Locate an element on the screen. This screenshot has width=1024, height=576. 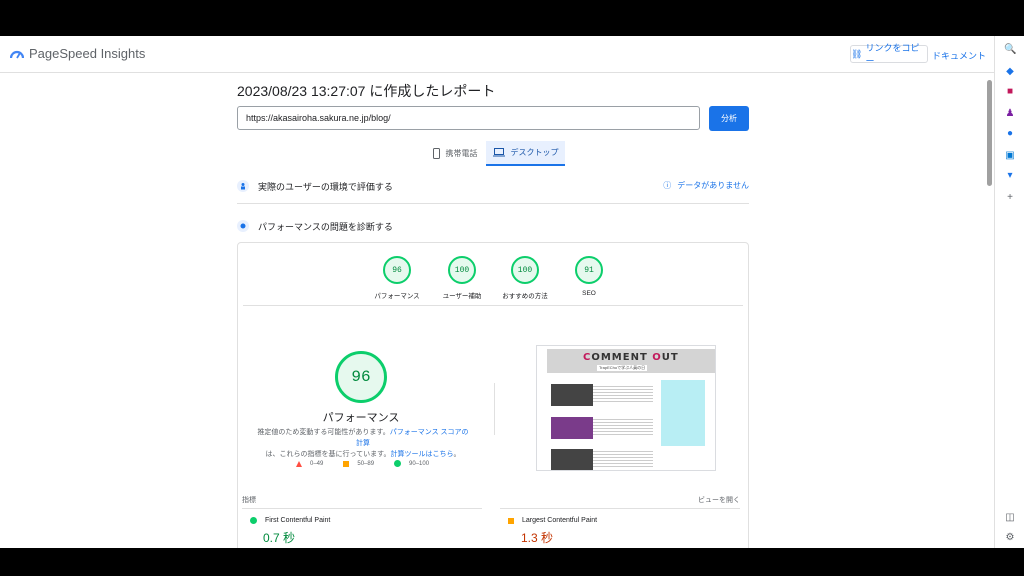
tag-icon: ◆ is located at coordinates (1010, 72).